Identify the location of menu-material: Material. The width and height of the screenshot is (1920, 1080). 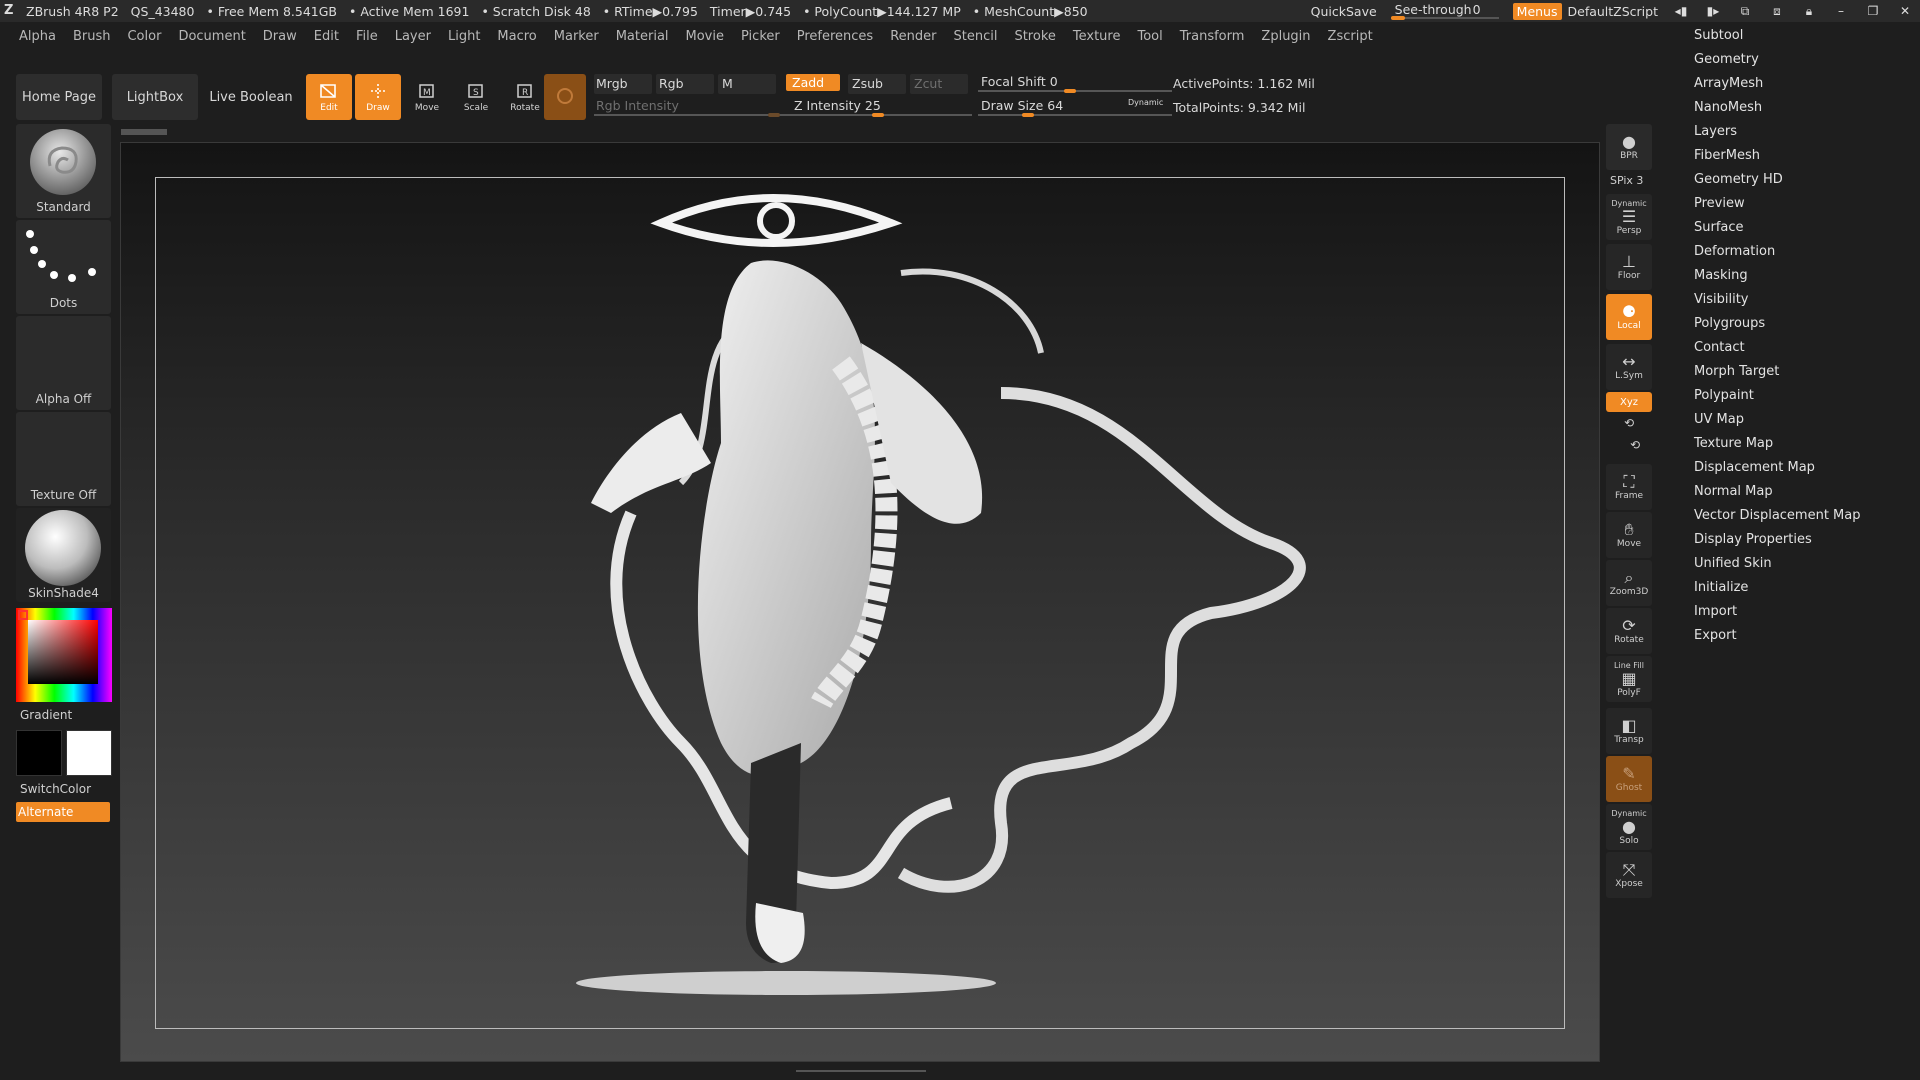
(642, 36).